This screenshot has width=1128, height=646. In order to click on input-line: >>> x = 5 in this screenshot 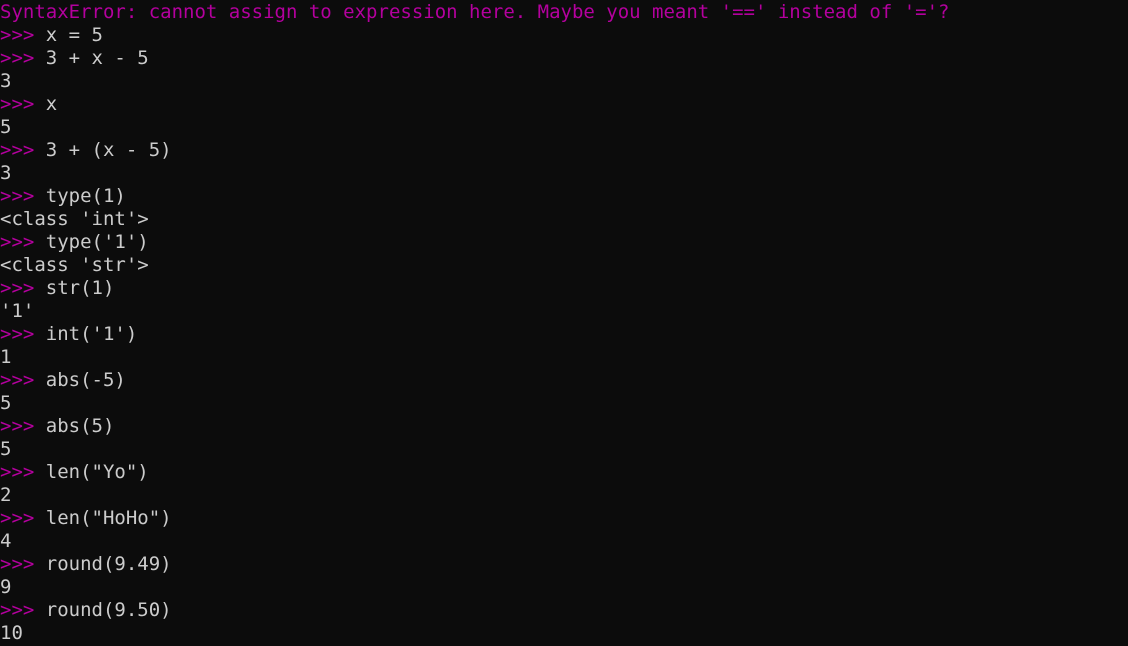, I will do `click(564, 35)`.